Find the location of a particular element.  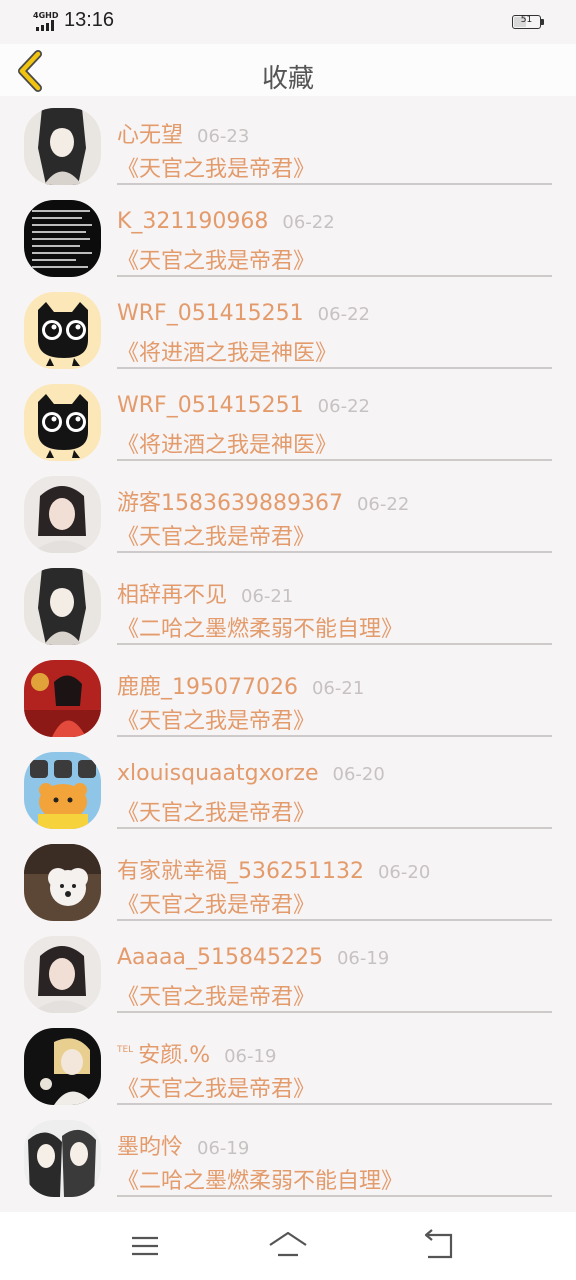

item-header: 游客1583639889367 06-22 is located at coordinates (263, 500).